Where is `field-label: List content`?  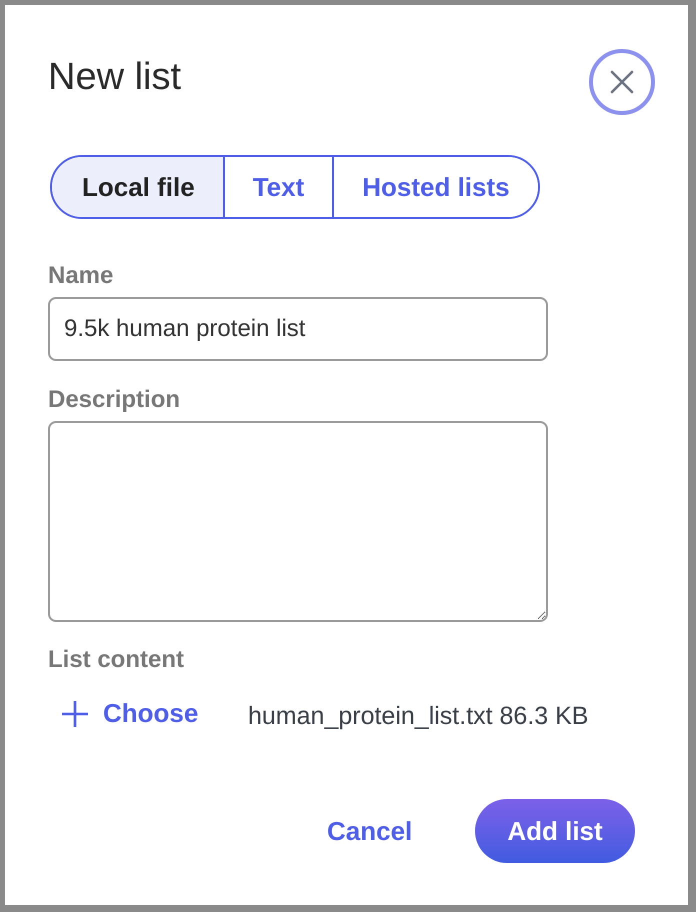 field-label: List content is located at coordinates (116, 660).